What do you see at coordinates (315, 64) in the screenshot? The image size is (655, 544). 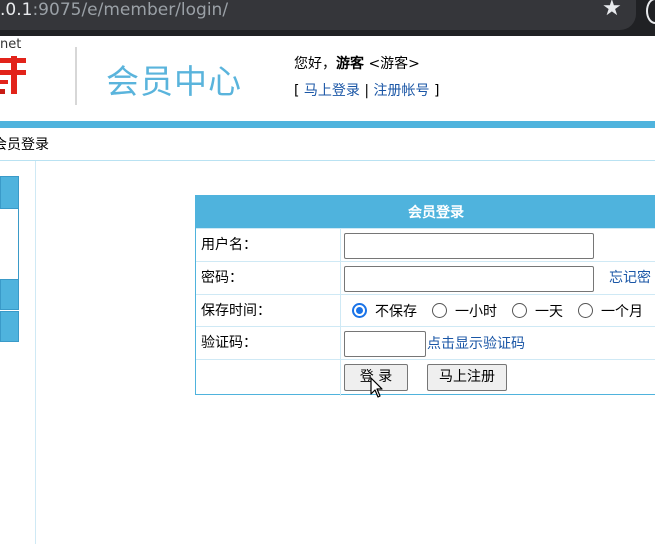 I see `greeting-prefix: 您好，` at bounding box center [315, 64].